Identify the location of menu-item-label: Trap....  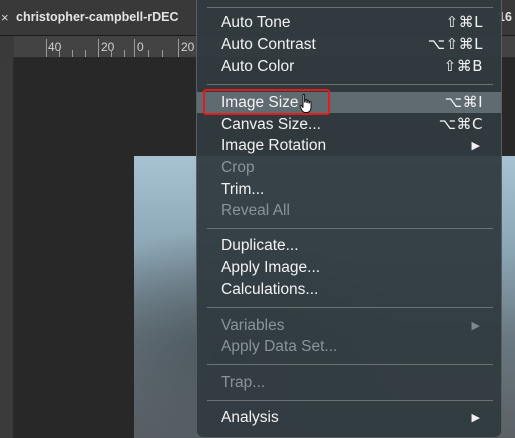
(243, 382).